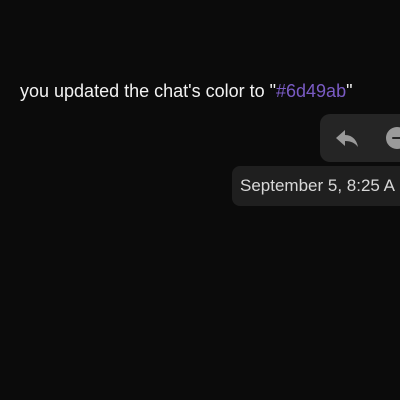 The image size is (400, 400). Describe the element at coordinates (347, 138) in the screenshot. I see `reply-icon` at that location.